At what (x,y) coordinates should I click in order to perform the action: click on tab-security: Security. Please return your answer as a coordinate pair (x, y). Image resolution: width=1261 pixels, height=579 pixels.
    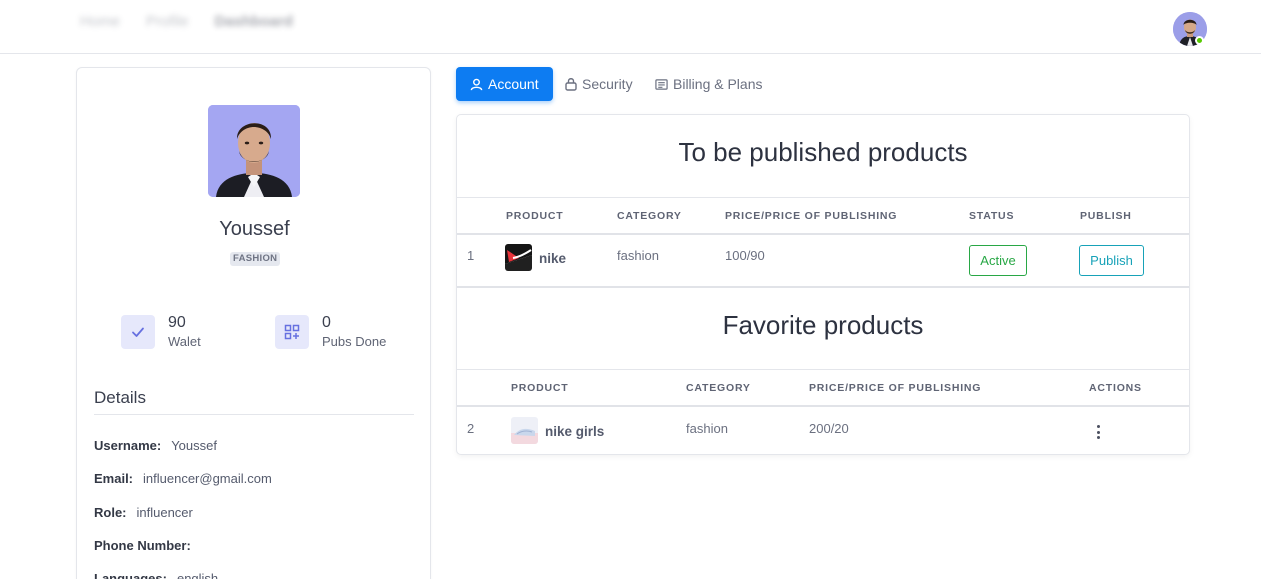
    Looking at the image, I should click on (599, 84).